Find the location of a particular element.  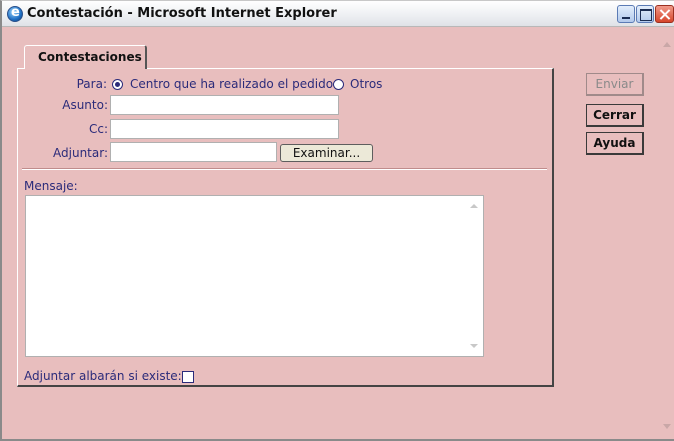

page-scrollbar is located at coordinates (667, 233).